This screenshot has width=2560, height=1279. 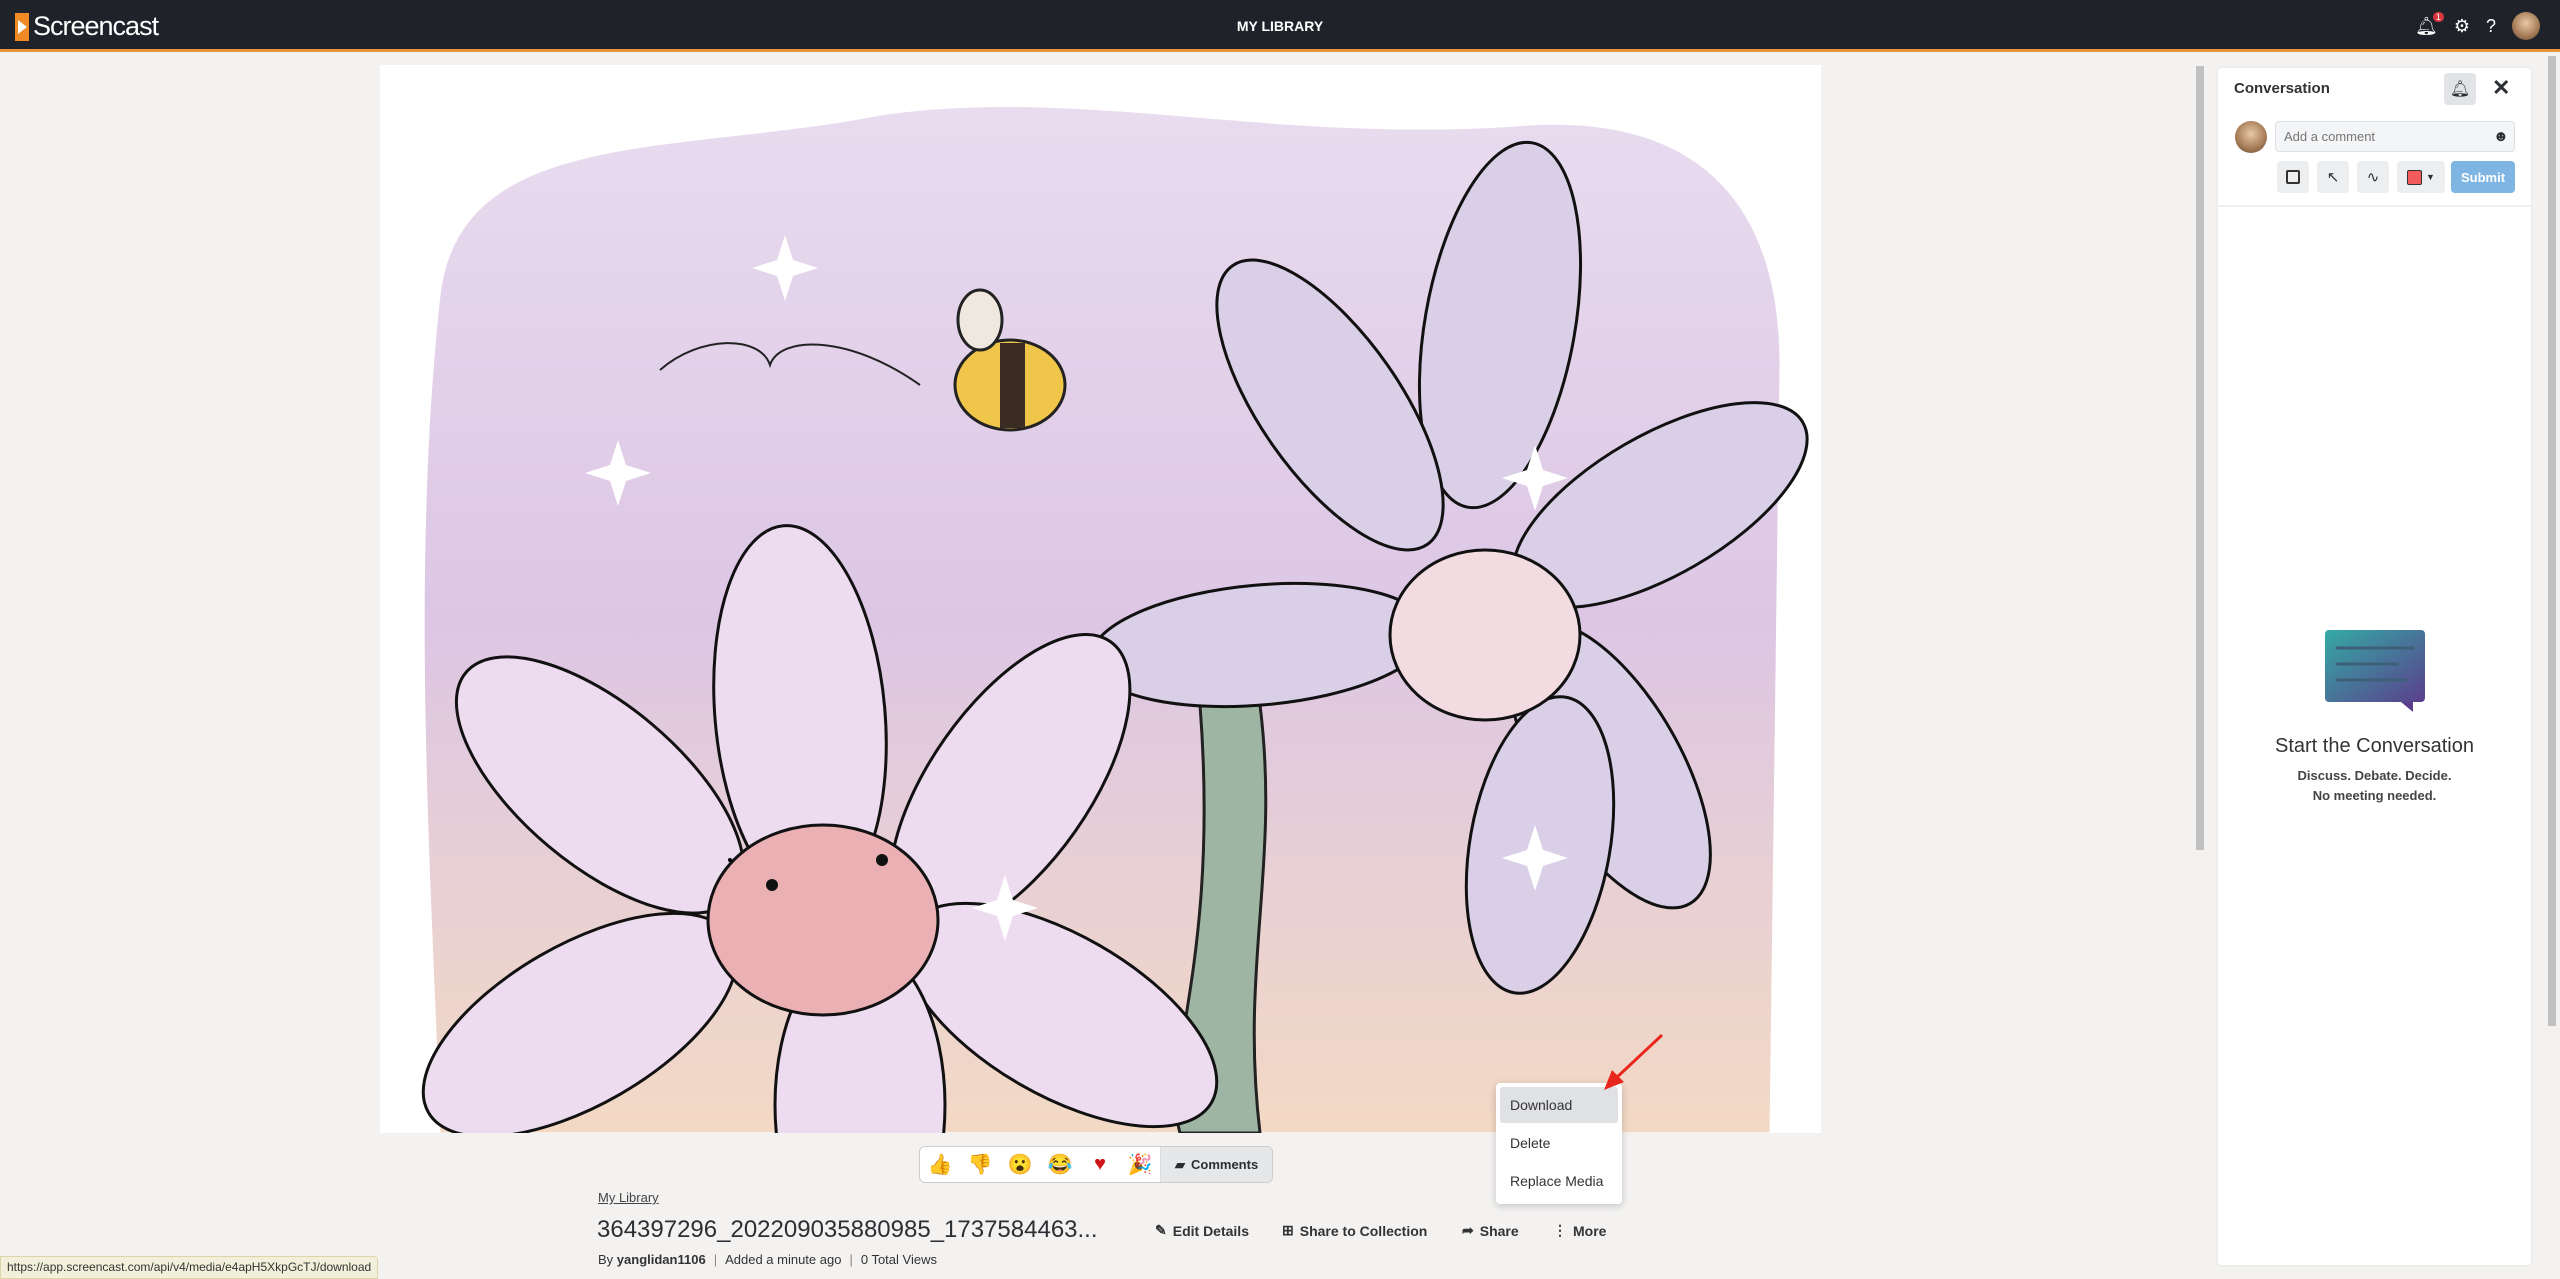 I want to click on submit-button: Submit, so click(x=2483, y=177).